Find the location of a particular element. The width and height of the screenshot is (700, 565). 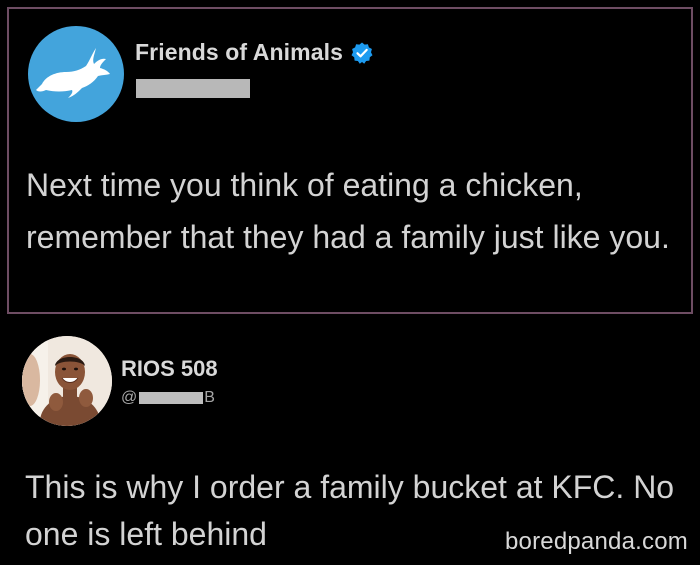

author-name-row: Friends of Animals is located at coordinates (254, 52).